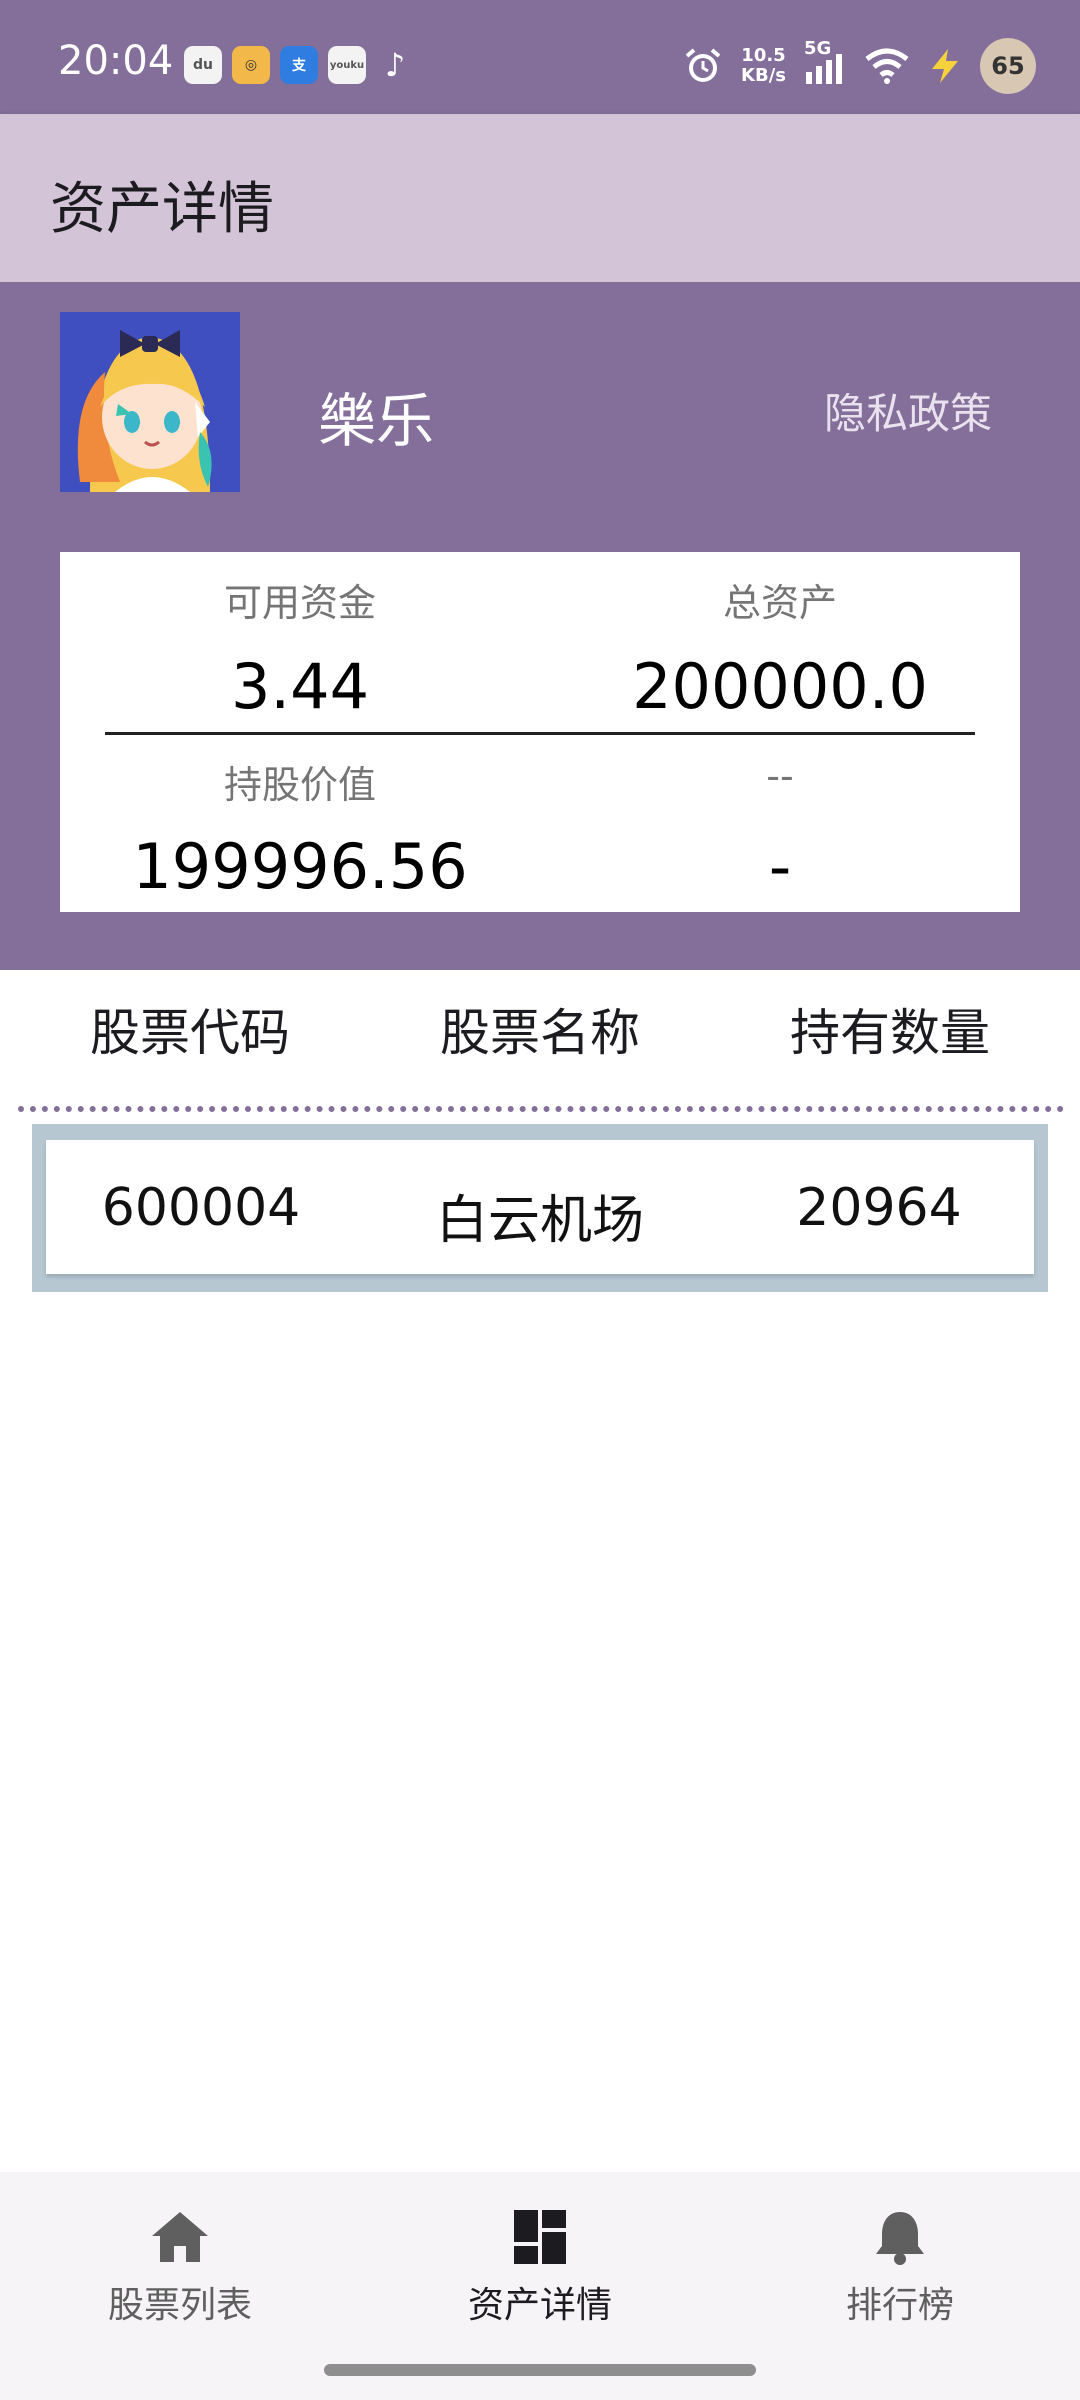 This screenshot has width=1080, height=2400. What do you see at coordinates (540, 198) in the screenshot?
I see `app-bar: 资产详情` at bounding box center [540, 198].